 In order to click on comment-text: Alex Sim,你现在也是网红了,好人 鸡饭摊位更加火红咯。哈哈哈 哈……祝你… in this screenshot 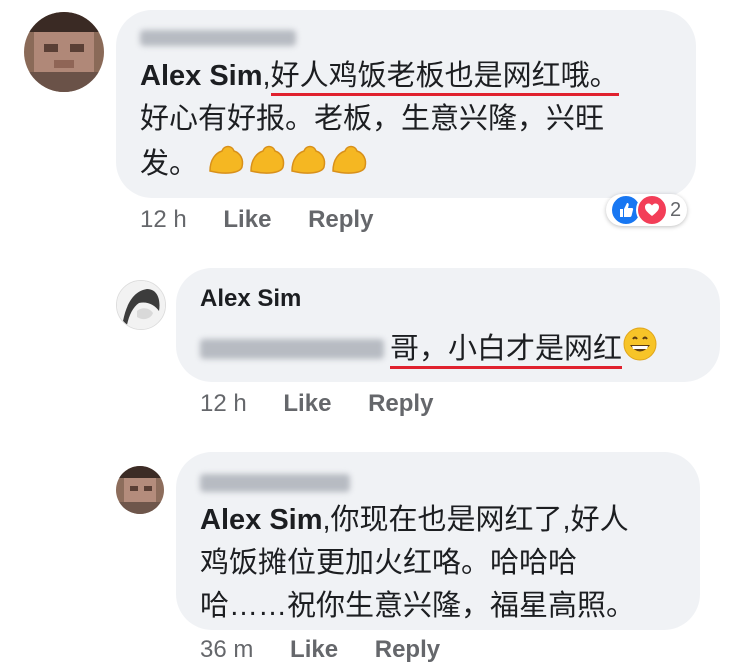, I will do `click(445, 563)`.